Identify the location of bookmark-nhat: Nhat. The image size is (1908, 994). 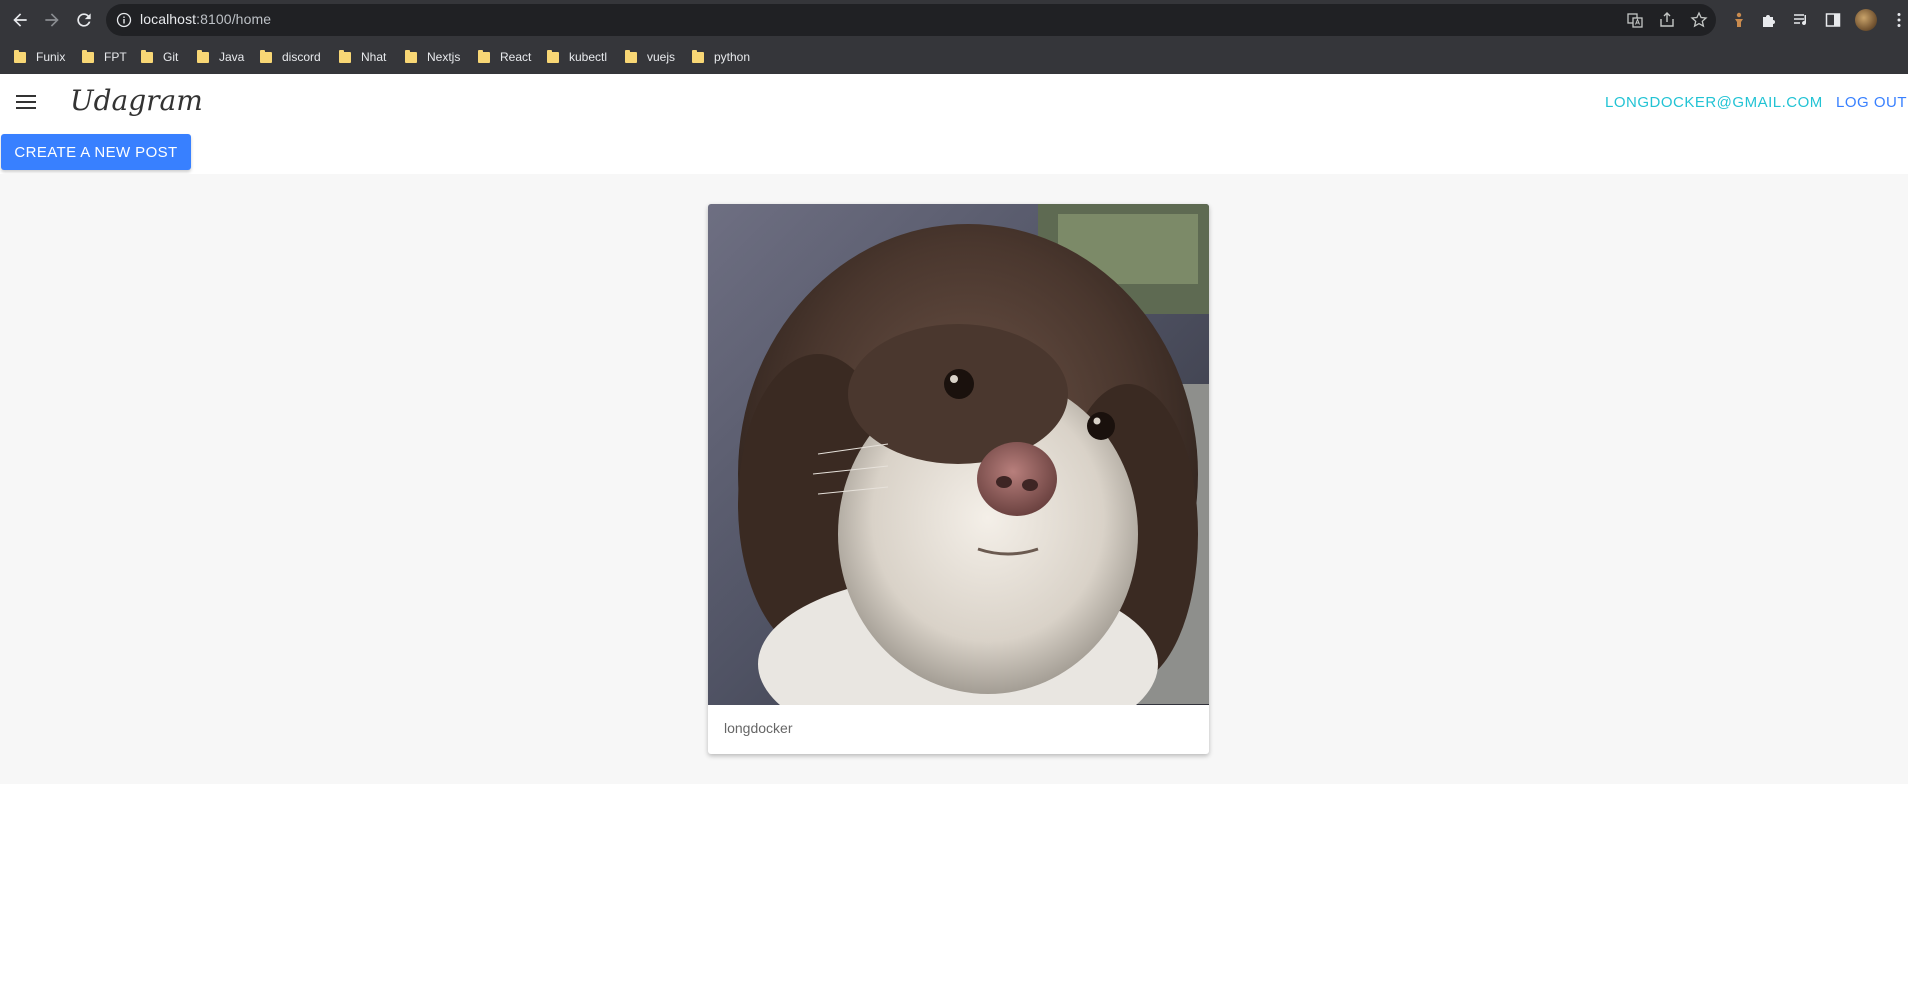
(362, 57).